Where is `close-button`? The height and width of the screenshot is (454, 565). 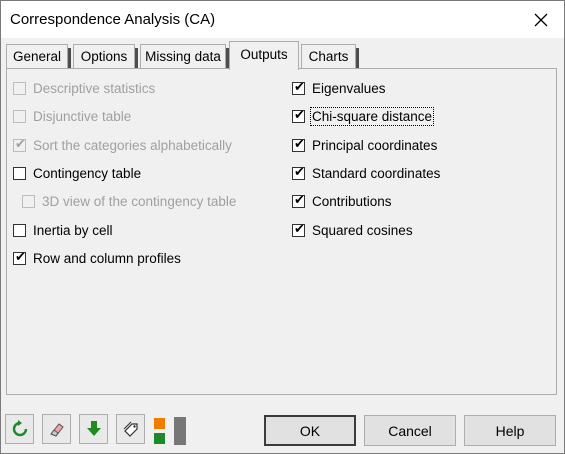 close-button is located at coordinates (541, 19).